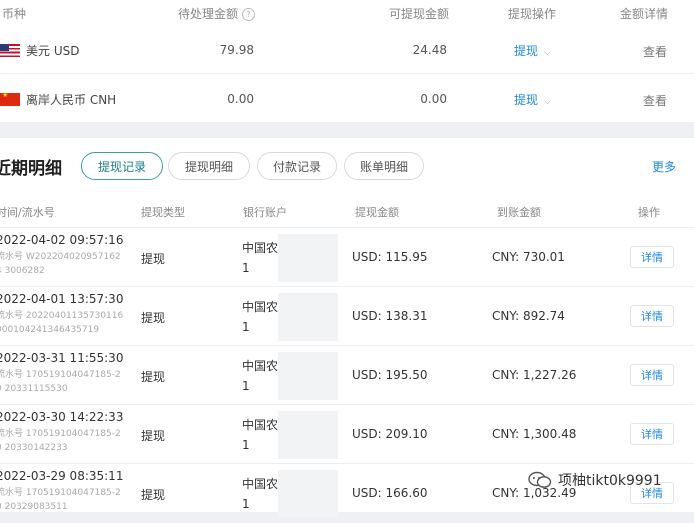 The height and width of the screenshot is (523, 694). What do you see at coordinates (60, 441) in the screenshot?
I see `row-serial: 流水号 170519104047185-20 20330142233` at bounding box center [60, 441].